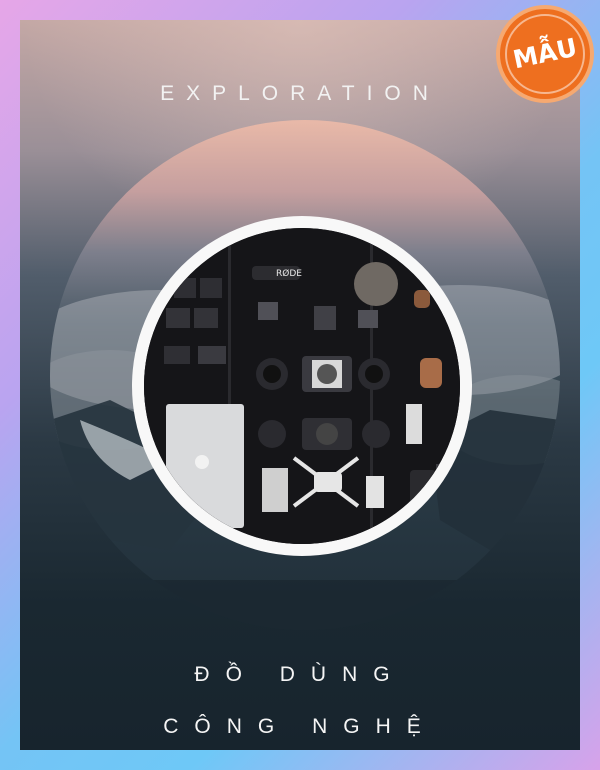  What do you see at coordinates (300, 93) in the screenshot?
I see `top-title: EXPLORATION` at bounding box center [300, 93].